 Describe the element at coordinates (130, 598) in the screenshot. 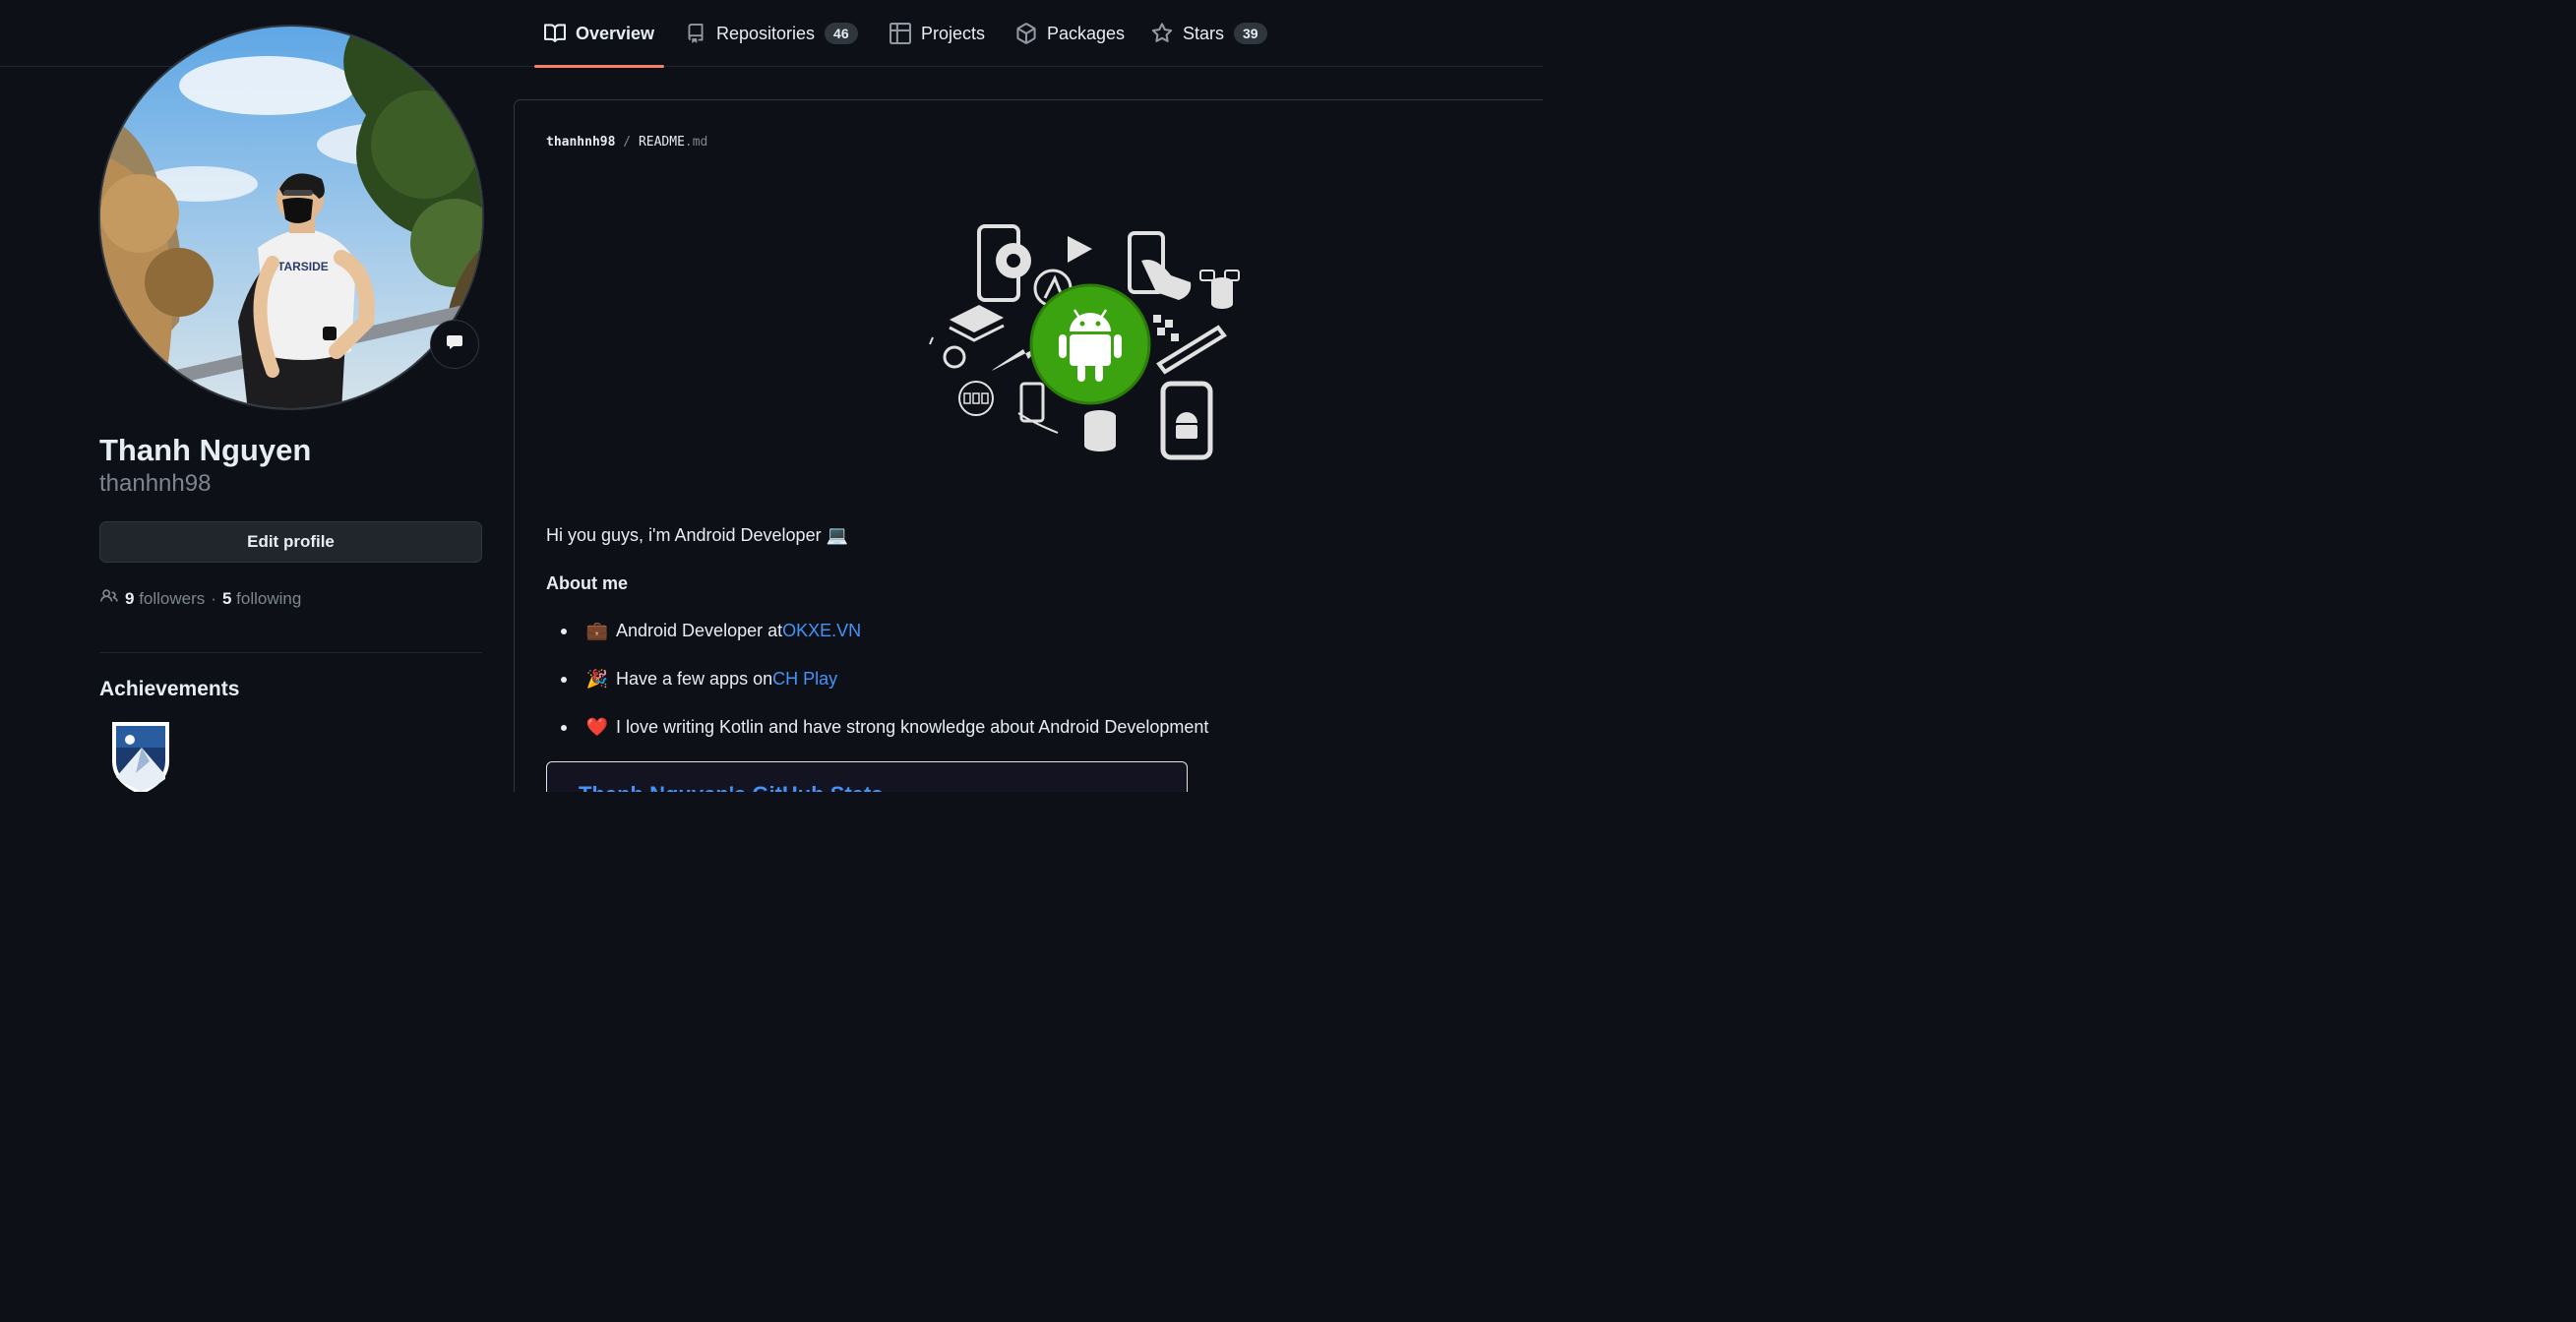

I see `followers-count: 9` at that location.